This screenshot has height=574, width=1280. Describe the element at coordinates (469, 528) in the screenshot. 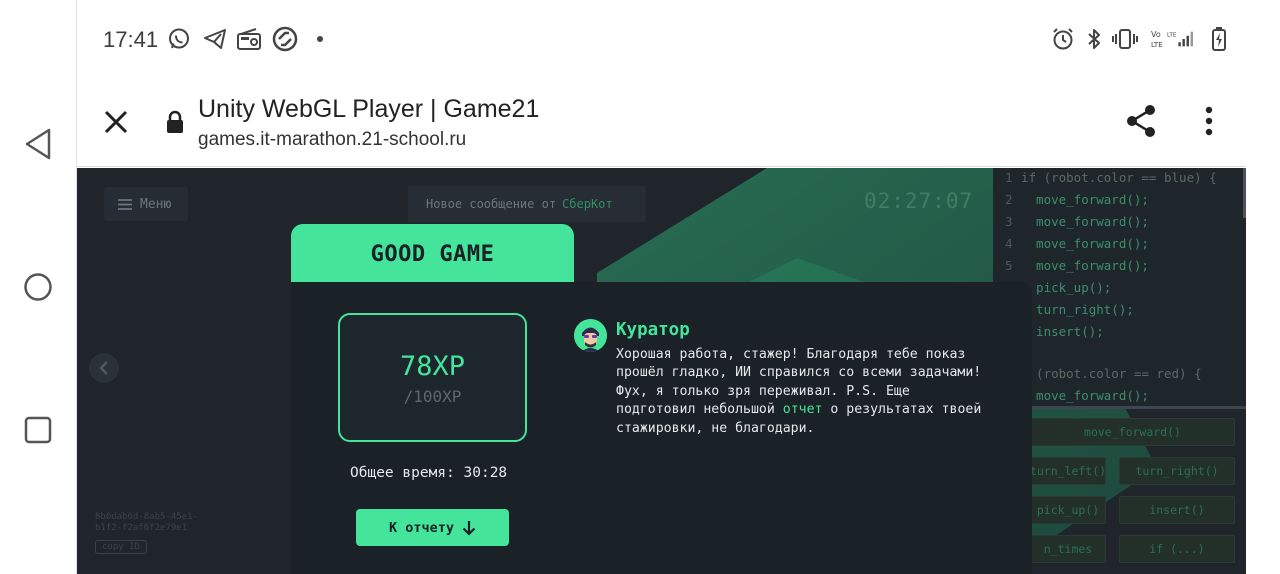

I see `arrow-down-icon` at that location.